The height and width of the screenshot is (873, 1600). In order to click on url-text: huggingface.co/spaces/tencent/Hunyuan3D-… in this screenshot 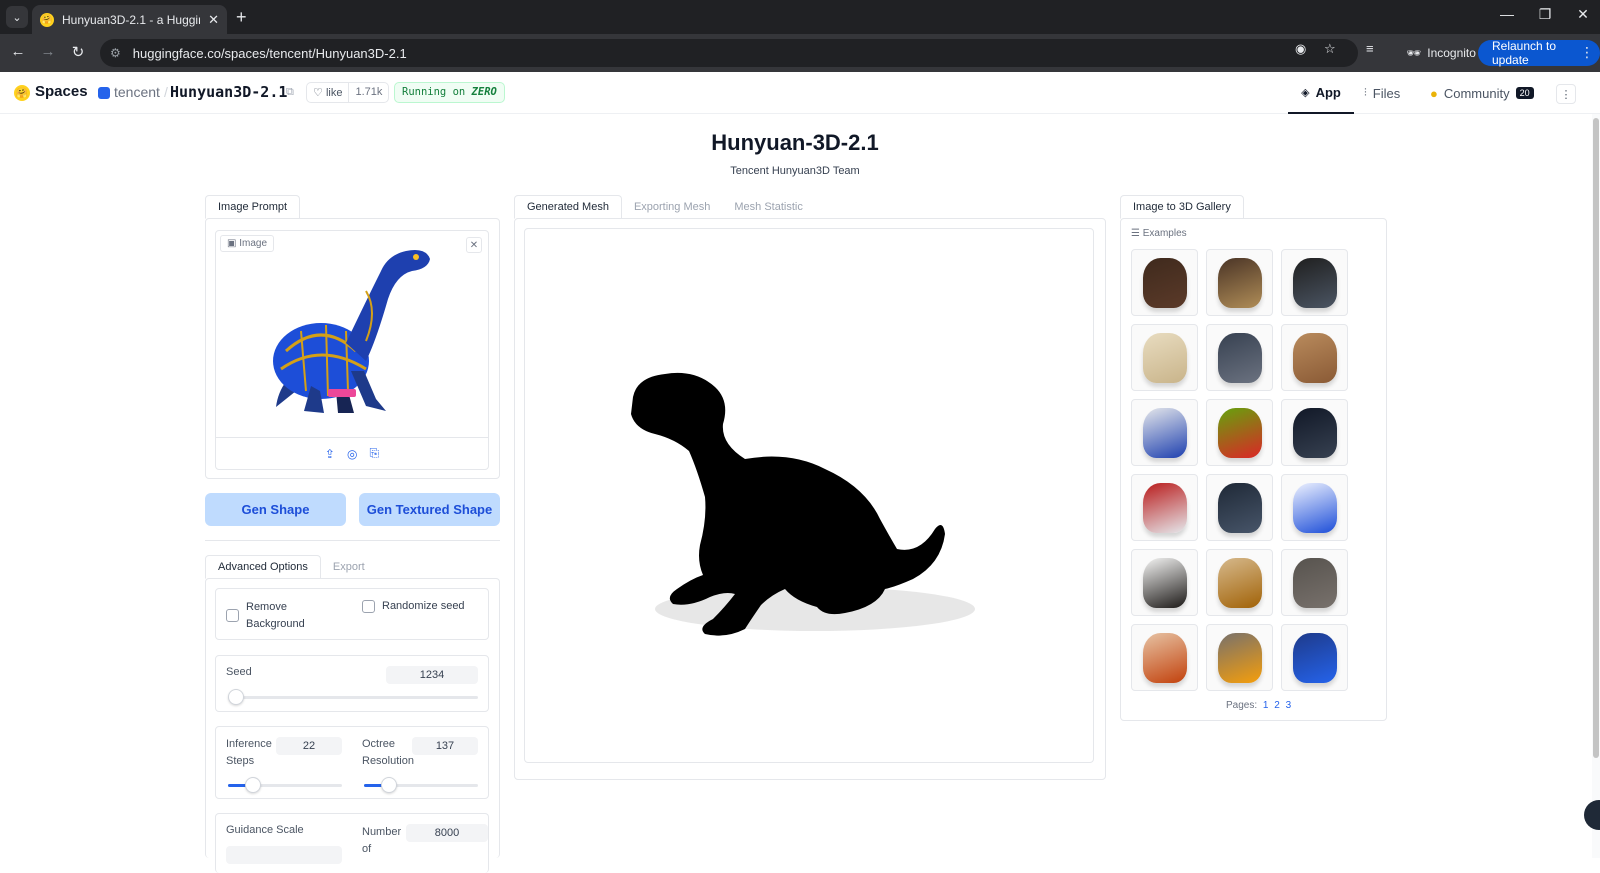, I will do `click(269, 53)`.